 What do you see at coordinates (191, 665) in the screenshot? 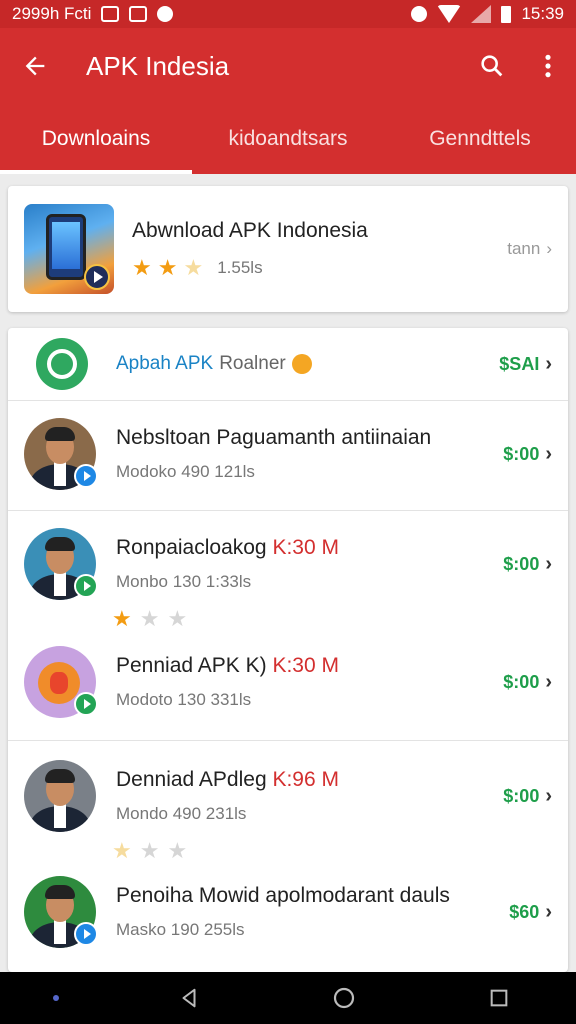
I see `item-title-text: Penniad APK K)` at bounding box center [191, 665].